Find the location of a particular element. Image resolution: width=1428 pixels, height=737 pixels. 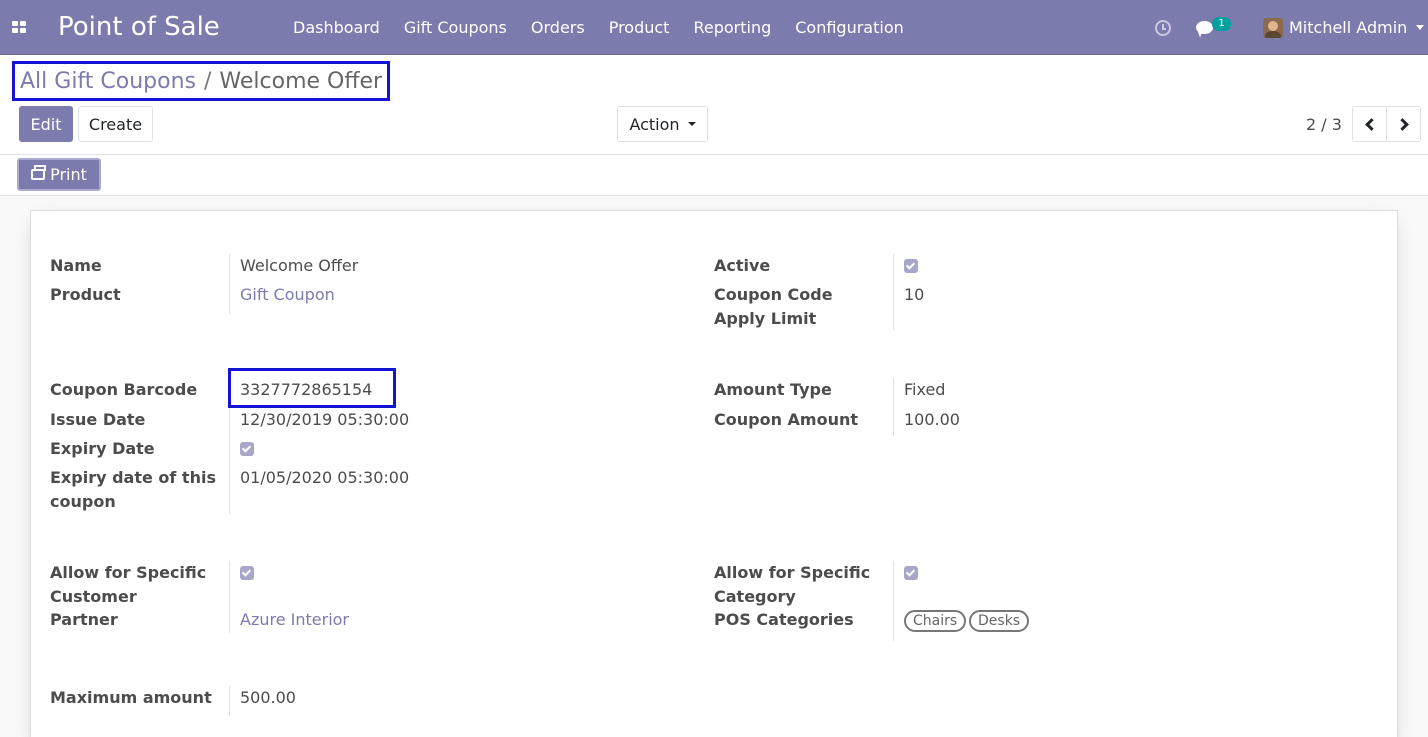

edit-button: Edit is located at coordinates (46, 124).